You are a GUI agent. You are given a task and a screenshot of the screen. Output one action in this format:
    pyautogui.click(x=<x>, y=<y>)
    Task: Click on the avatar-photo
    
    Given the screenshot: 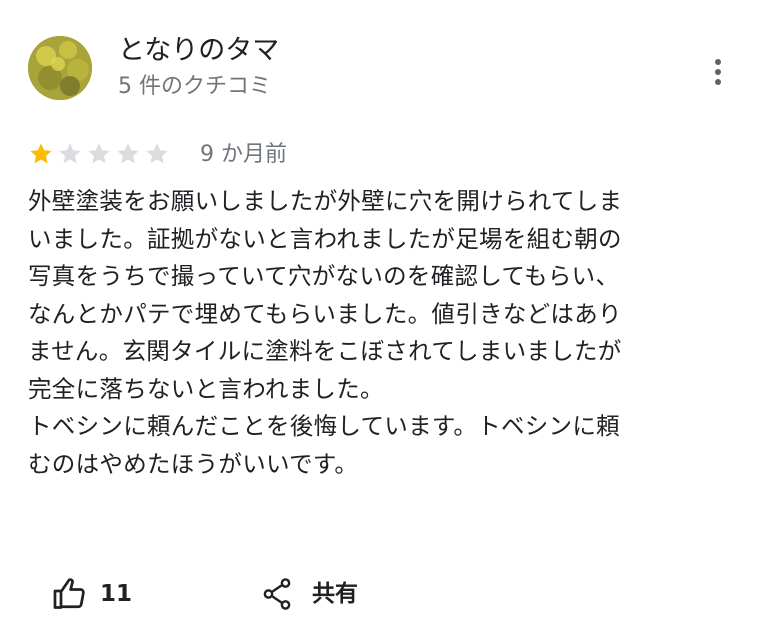 What is the action you would take?
    pyautogui.click(x=60, y=68)
    